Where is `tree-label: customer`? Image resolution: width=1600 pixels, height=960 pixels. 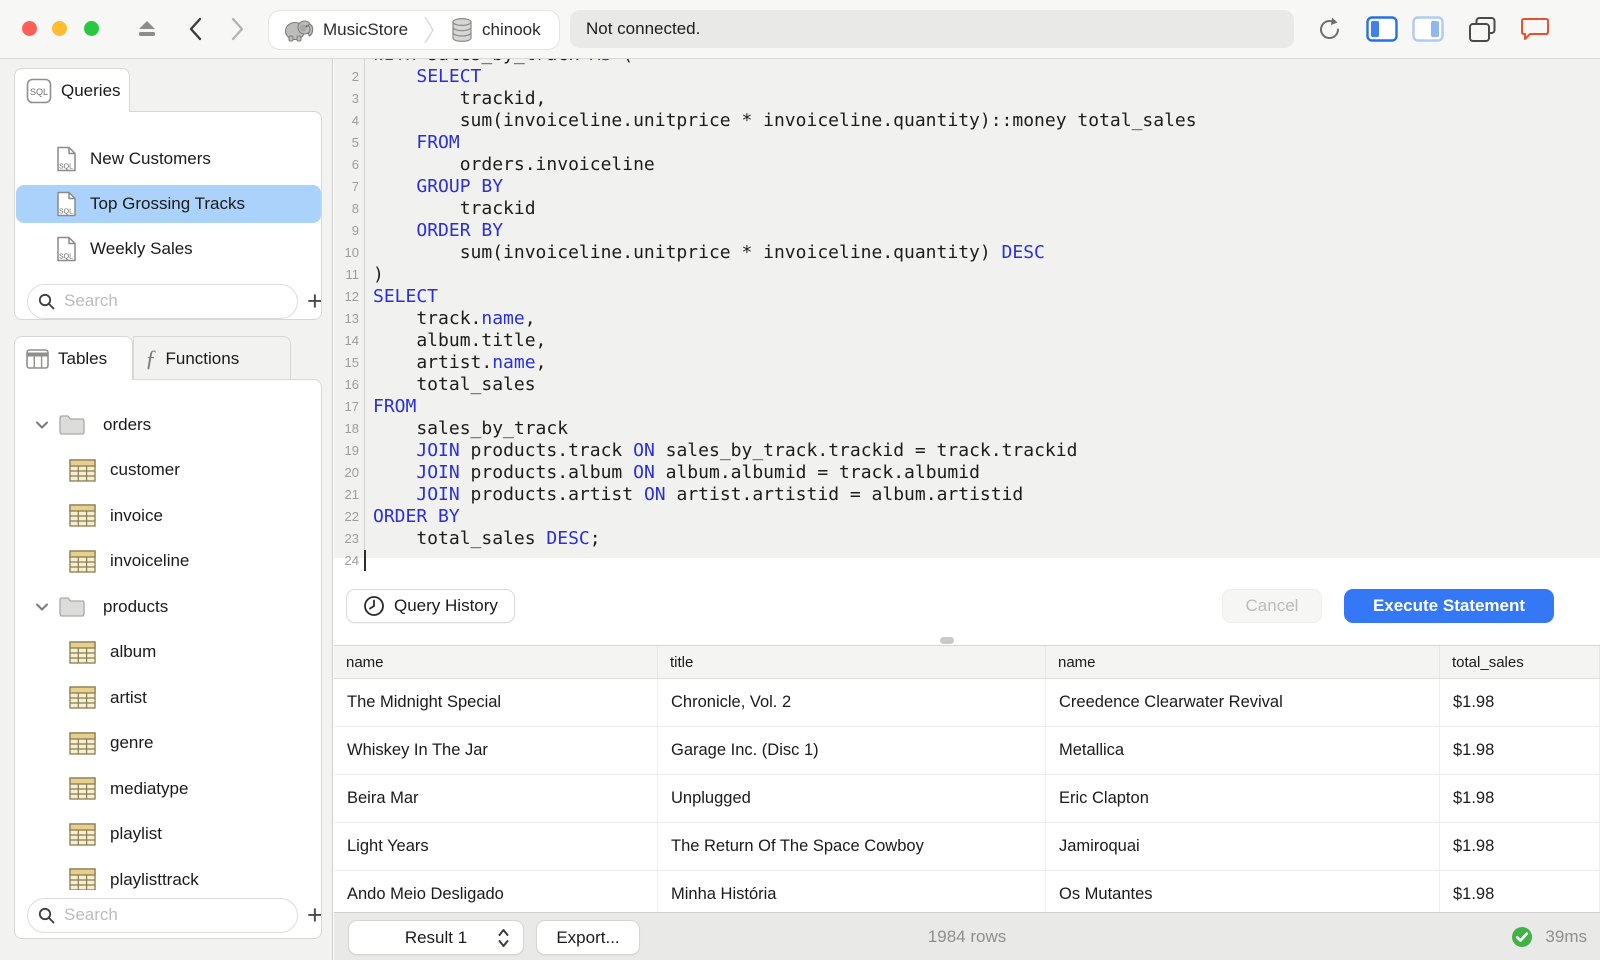
tree-label: customer is located at coordinates (145, 469).